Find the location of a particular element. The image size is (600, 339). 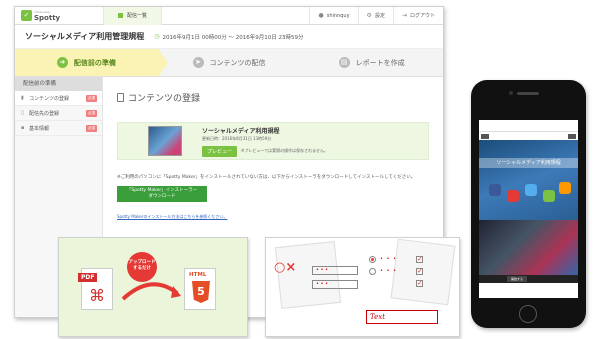

home-button is located at coordinates (528, 314).